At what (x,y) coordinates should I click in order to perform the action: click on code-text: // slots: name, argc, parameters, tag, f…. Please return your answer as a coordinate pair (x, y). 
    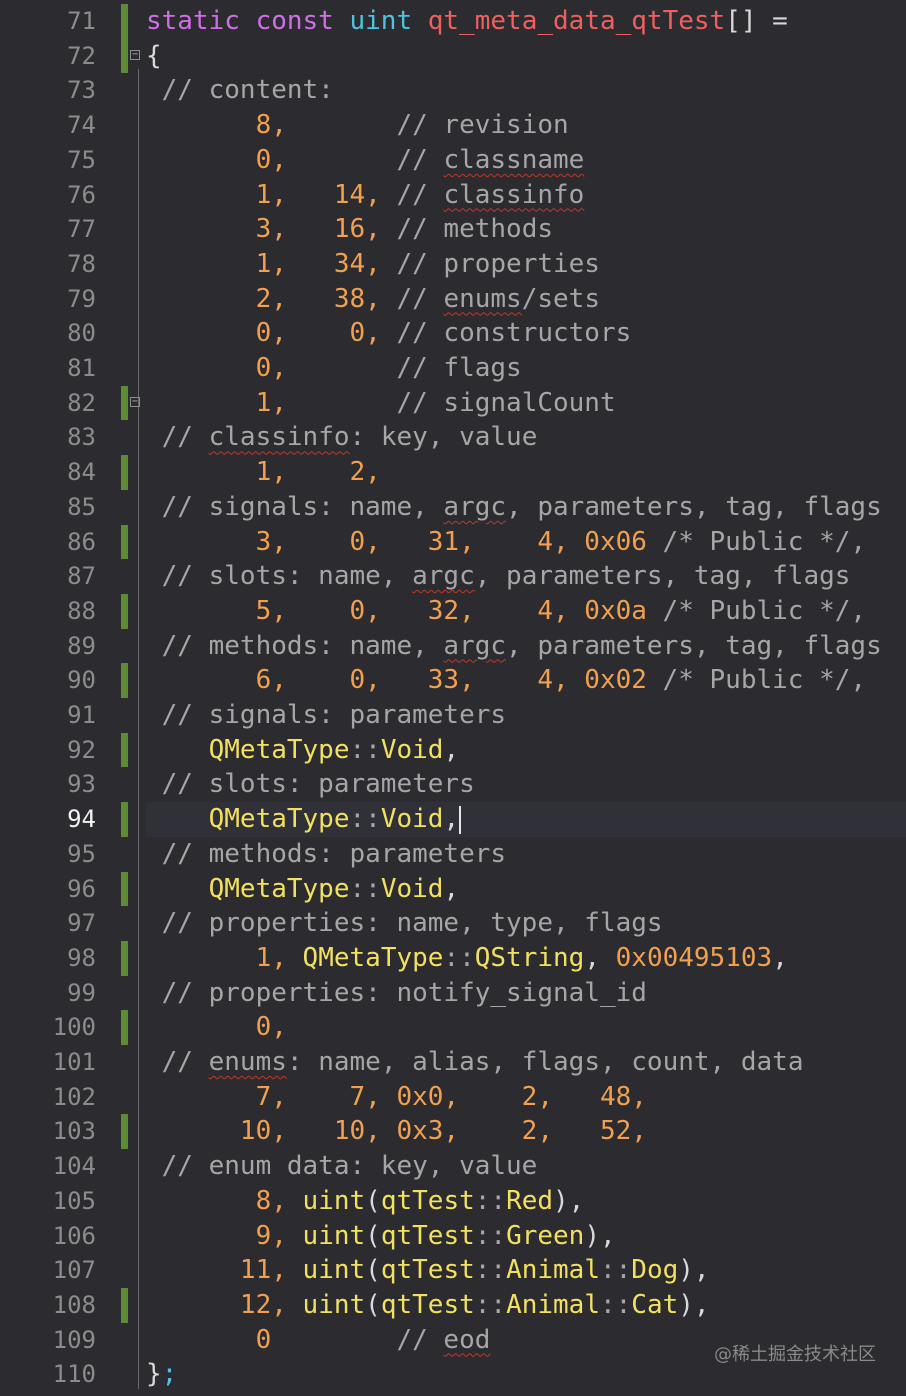
    Looking at the image, I should click on (498, 576).